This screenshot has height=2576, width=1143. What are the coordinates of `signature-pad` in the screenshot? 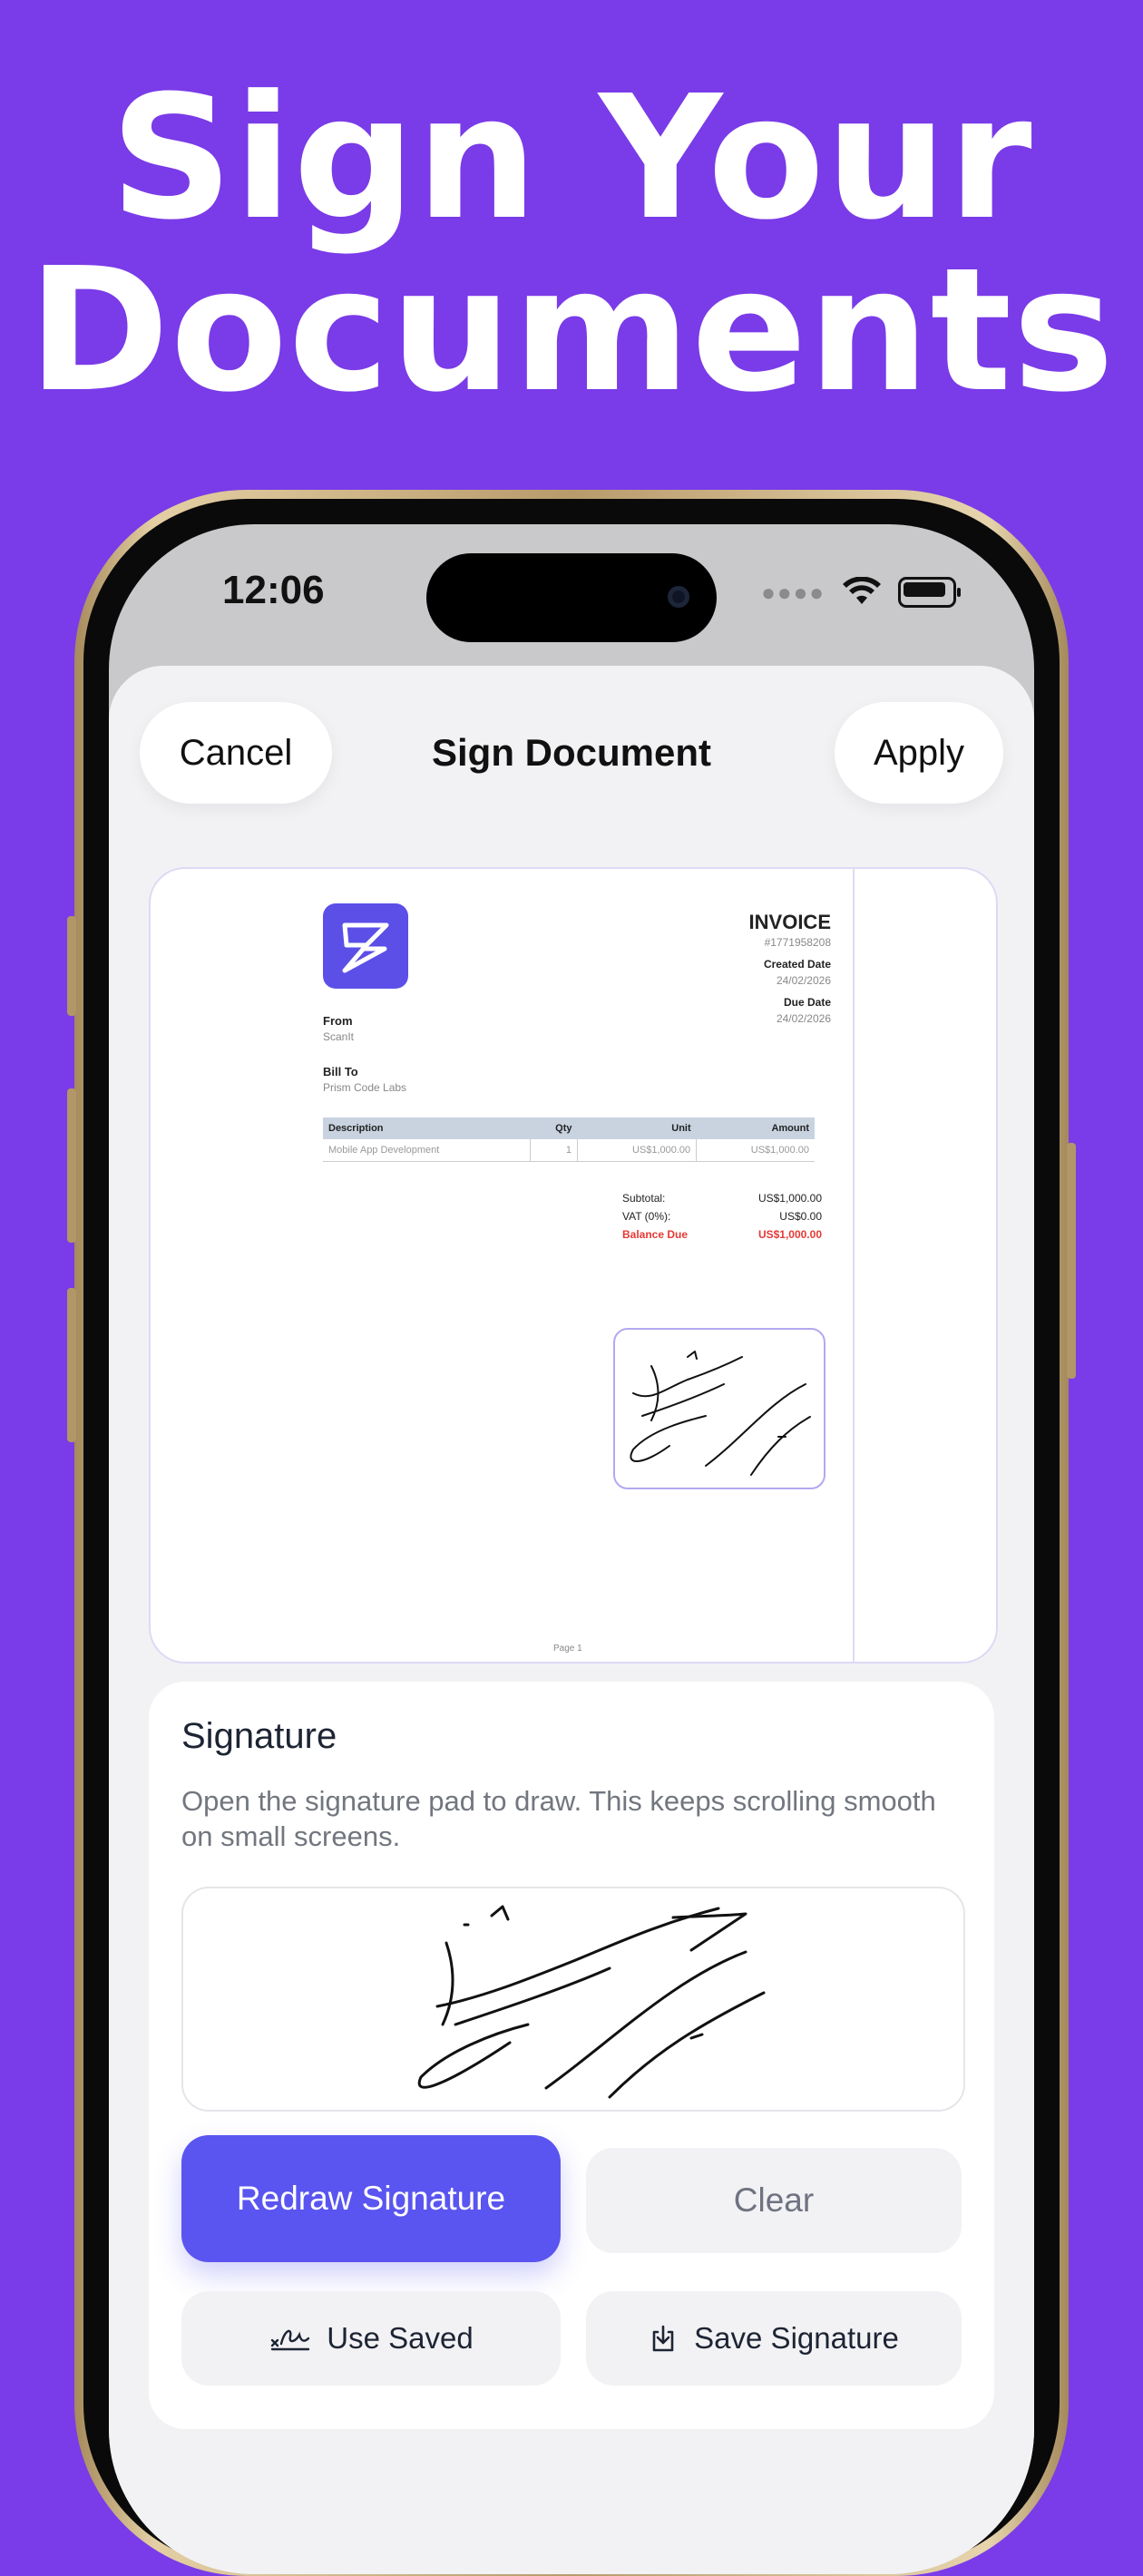 It's located at (573, 1999).